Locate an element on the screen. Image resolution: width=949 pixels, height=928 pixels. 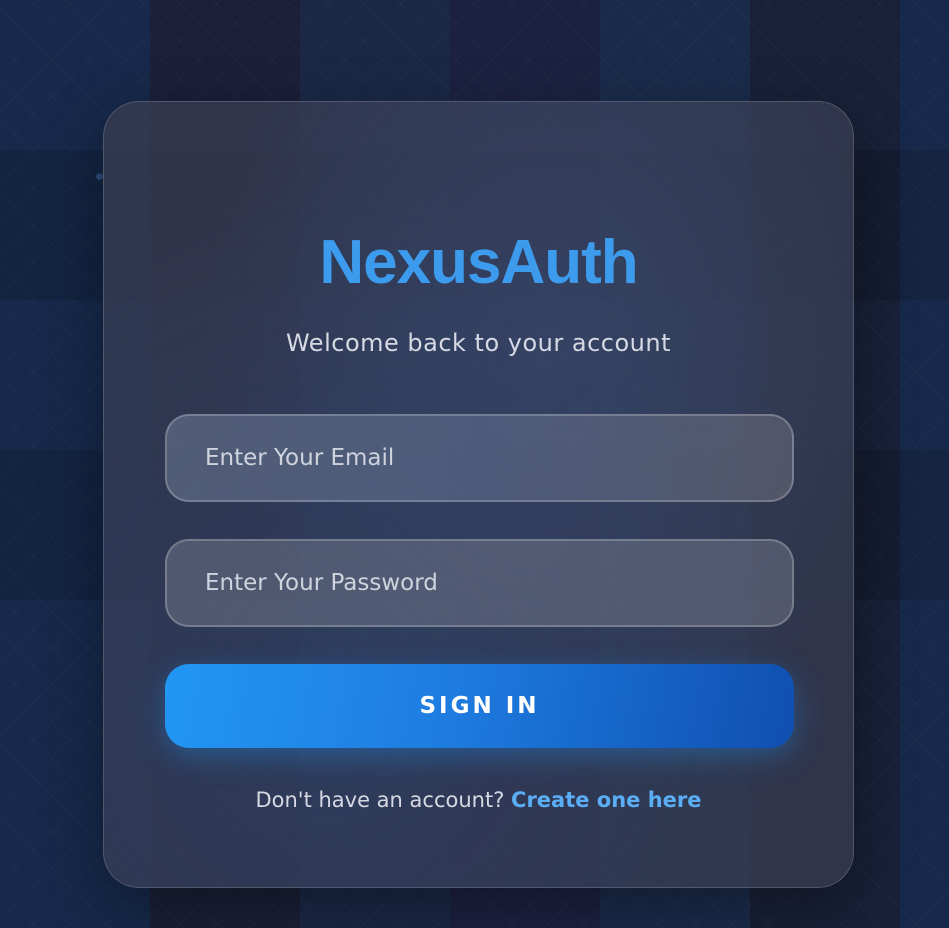
brand-logo: NexusAuth is located at coordinates (478, 262).